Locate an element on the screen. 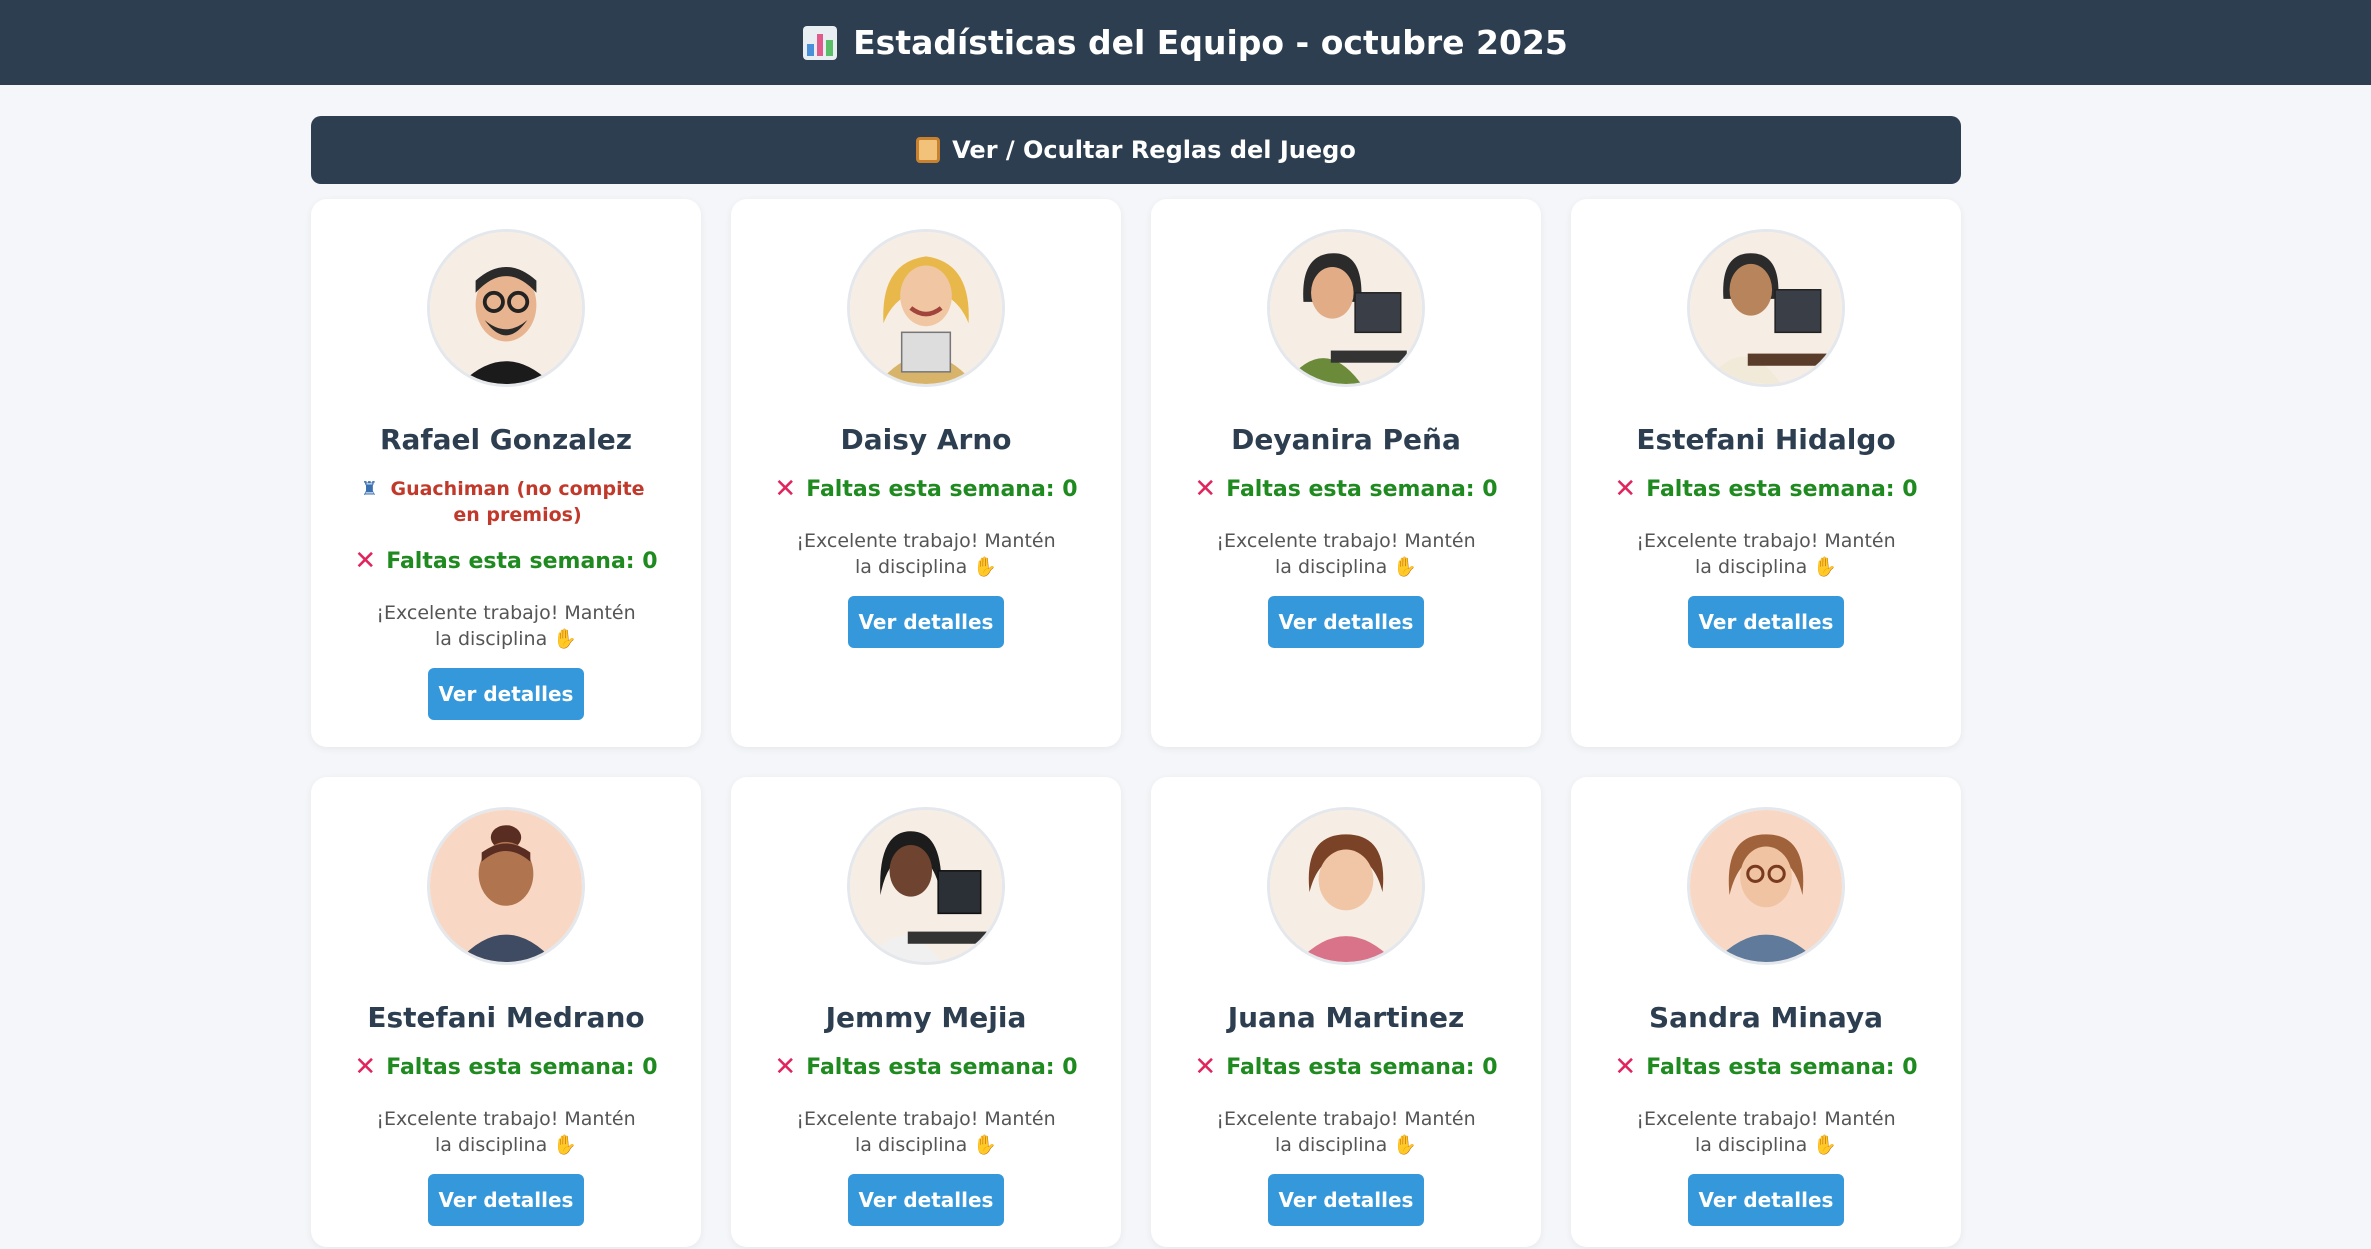 The image size is (2371, 1249). employee-name: Estefani Hidalgo is located at coordinates (1766, 439).